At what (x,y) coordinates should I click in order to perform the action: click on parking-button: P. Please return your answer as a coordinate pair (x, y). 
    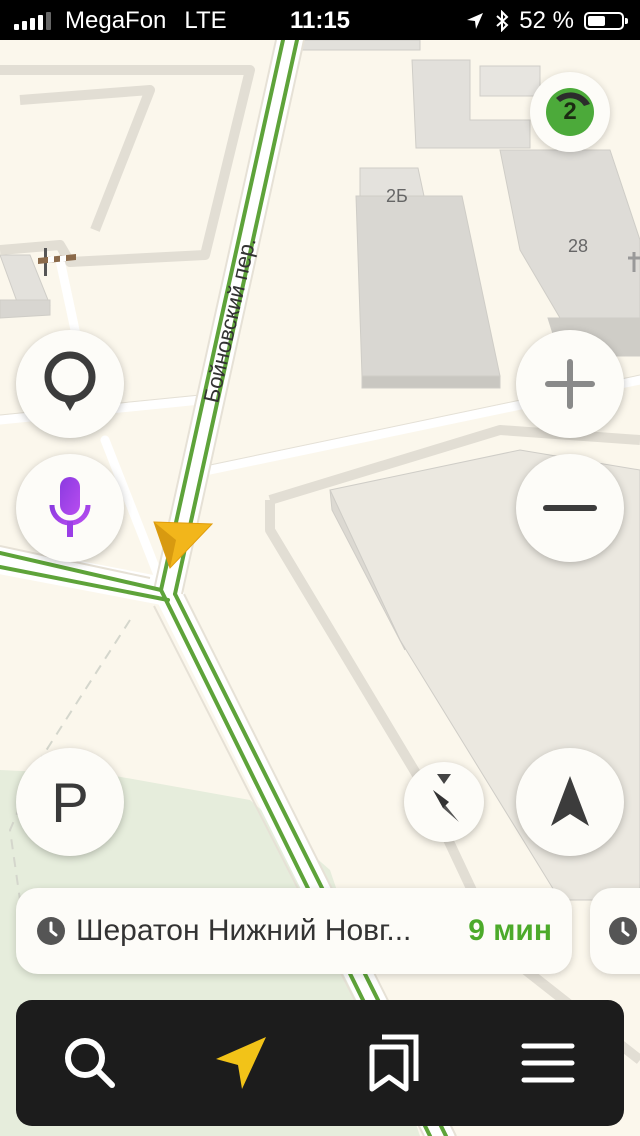
    Looking at the image, I should click on (70, 802).